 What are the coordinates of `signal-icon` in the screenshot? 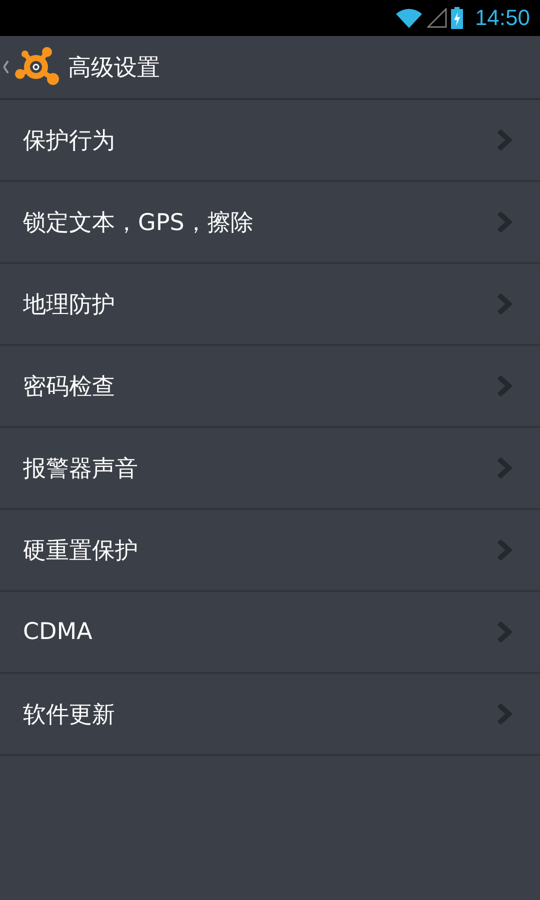 It's located at (436, 18).